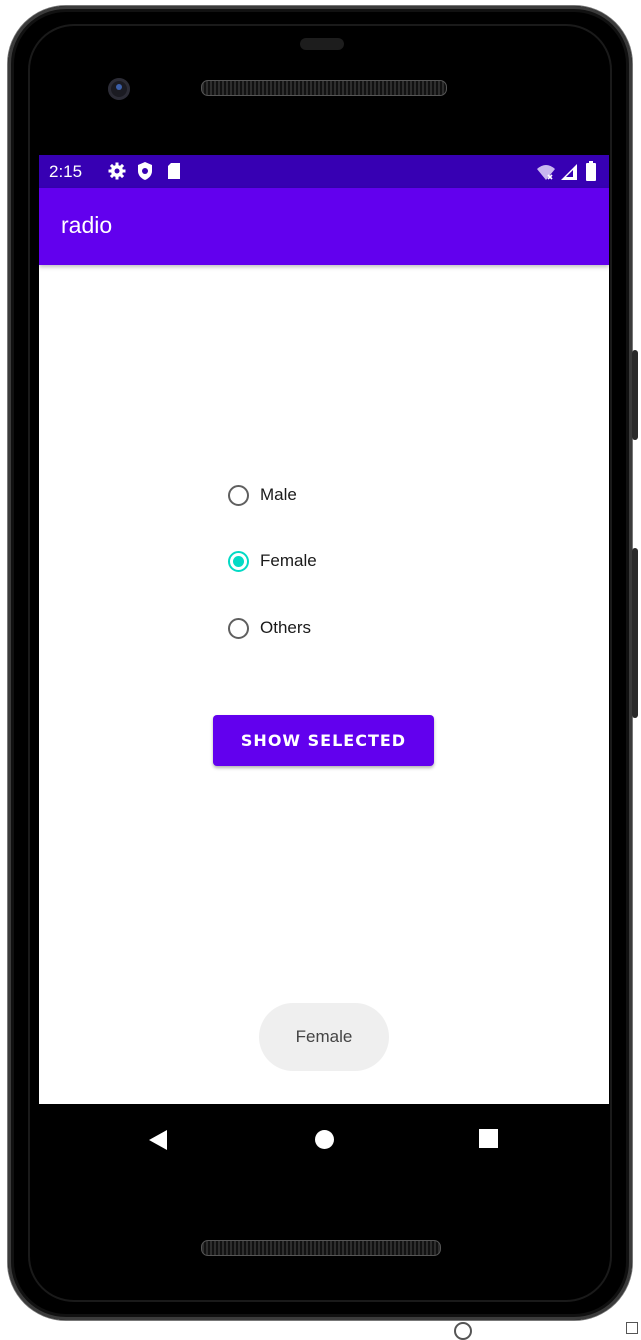 Image resolution: width=641 pixels, height=1340 pixels. Describe the element at coordinates (632, 1328) in the screenshot. I see `square-icon` at that location.